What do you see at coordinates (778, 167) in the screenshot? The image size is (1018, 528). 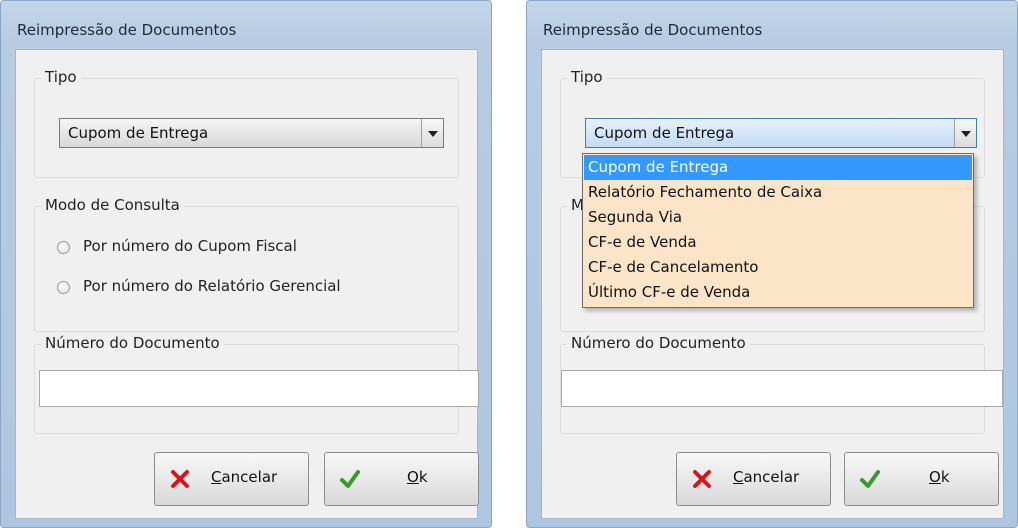 I see `dropdown-option-cupom-entrega: Cupom de Entrega` at bounding box center [778, 167].